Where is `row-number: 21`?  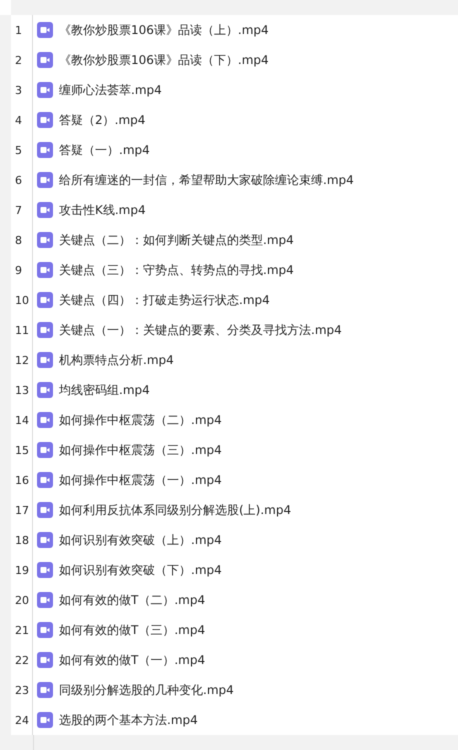 row-number: 21 is located at coordinates (22, 630).